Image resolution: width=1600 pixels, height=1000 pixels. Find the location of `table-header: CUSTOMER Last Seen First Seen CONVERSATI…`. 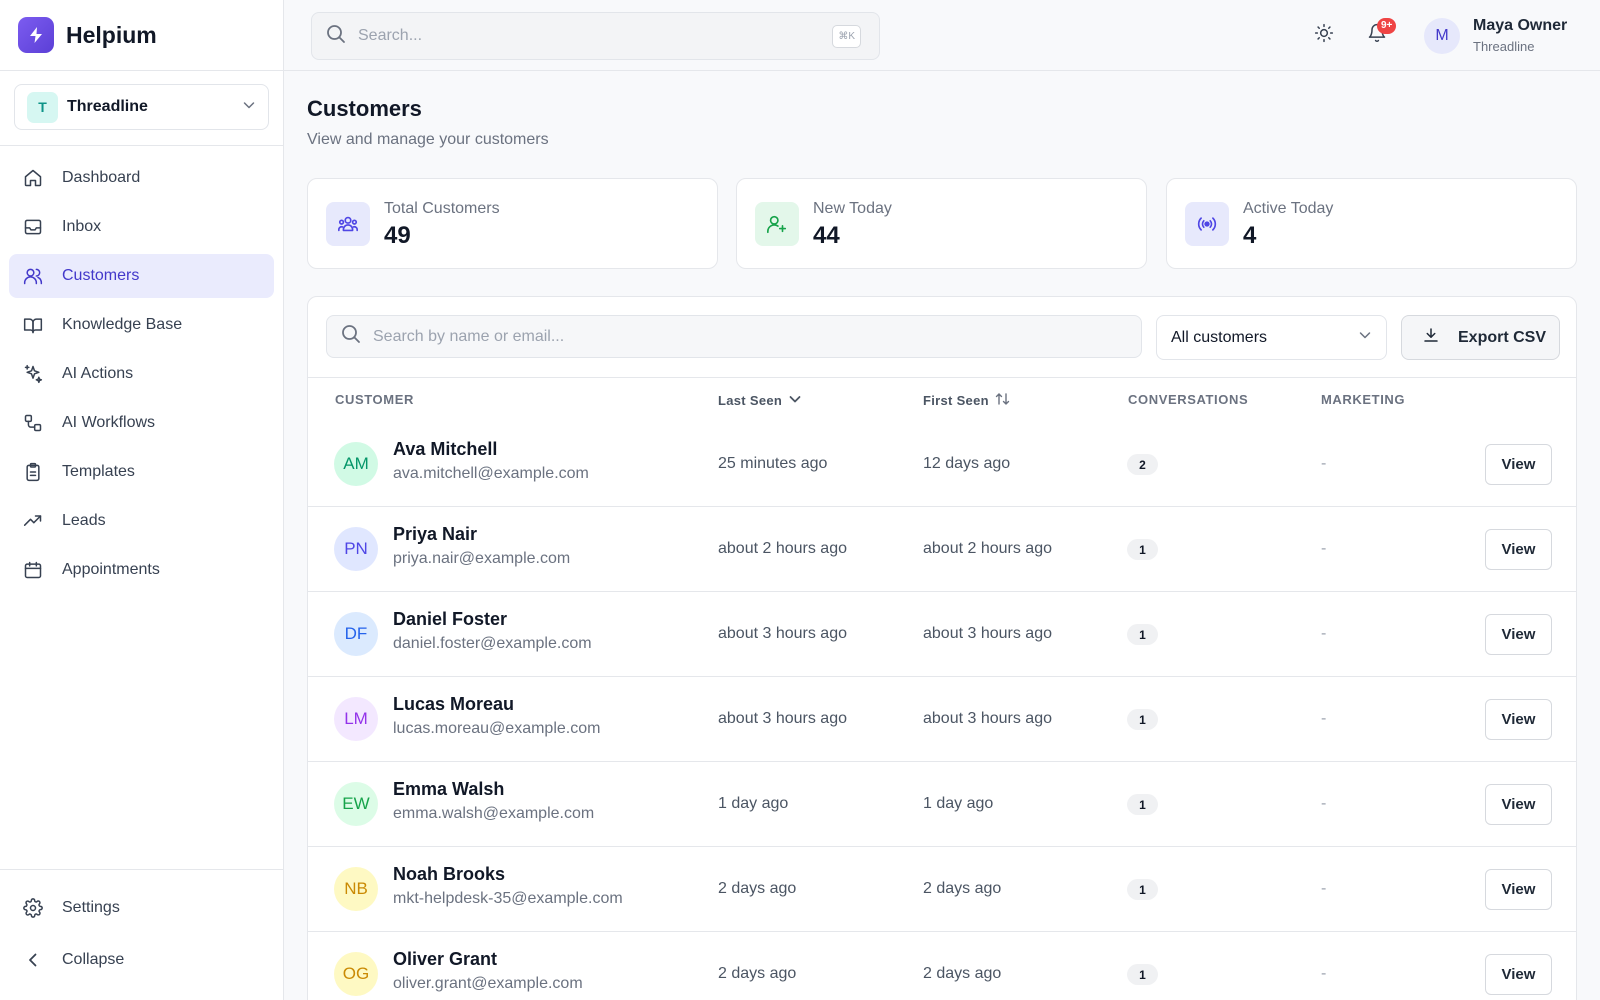

table-header: CUSTOMER Last Seen First Seen CONVERSATI… is located at coordinates (942, 399).